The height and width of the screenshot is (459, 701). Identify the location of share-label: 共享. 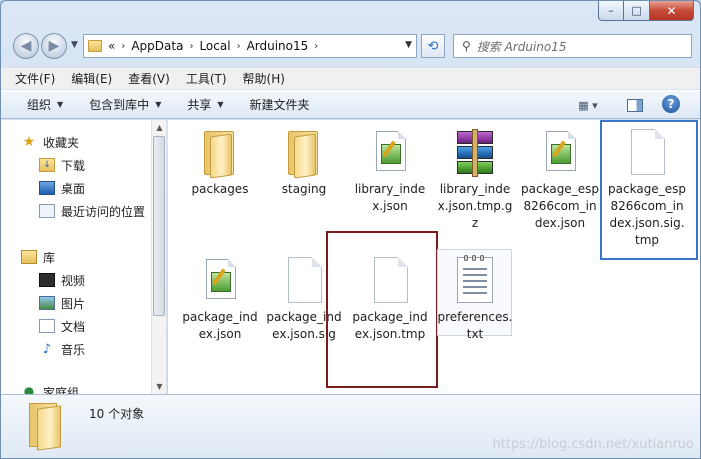
(199, 105).